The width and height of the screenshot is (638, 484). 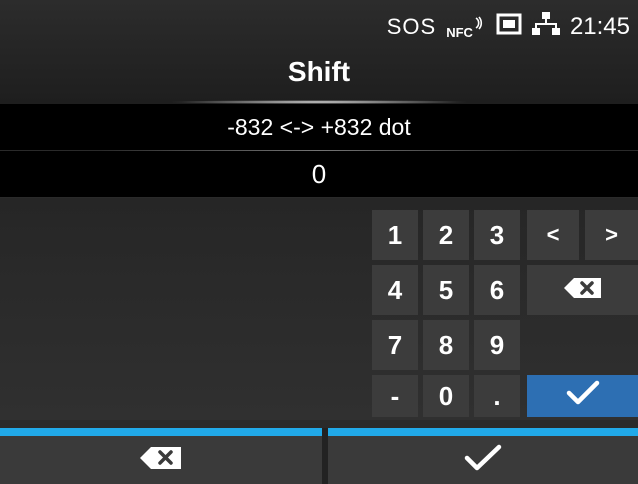 I want to click on nfc-icon: NFC, so click(x=466, y=28).